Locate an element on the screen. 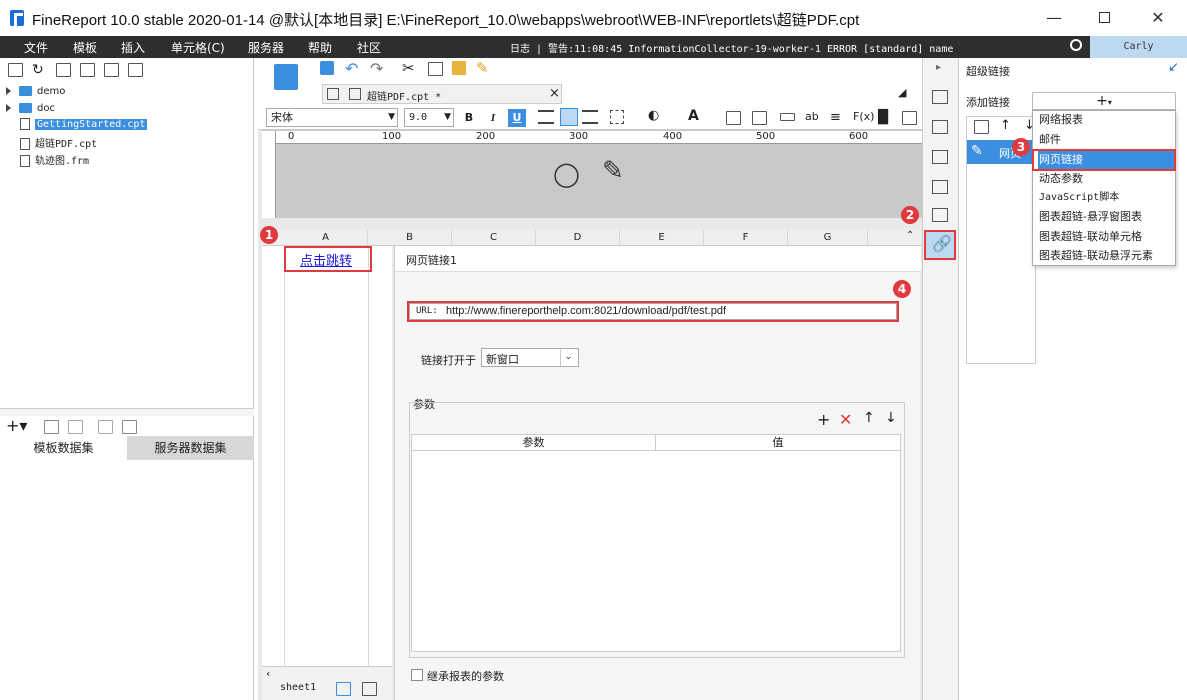  merge-icon is located at coordinates (733, 118).